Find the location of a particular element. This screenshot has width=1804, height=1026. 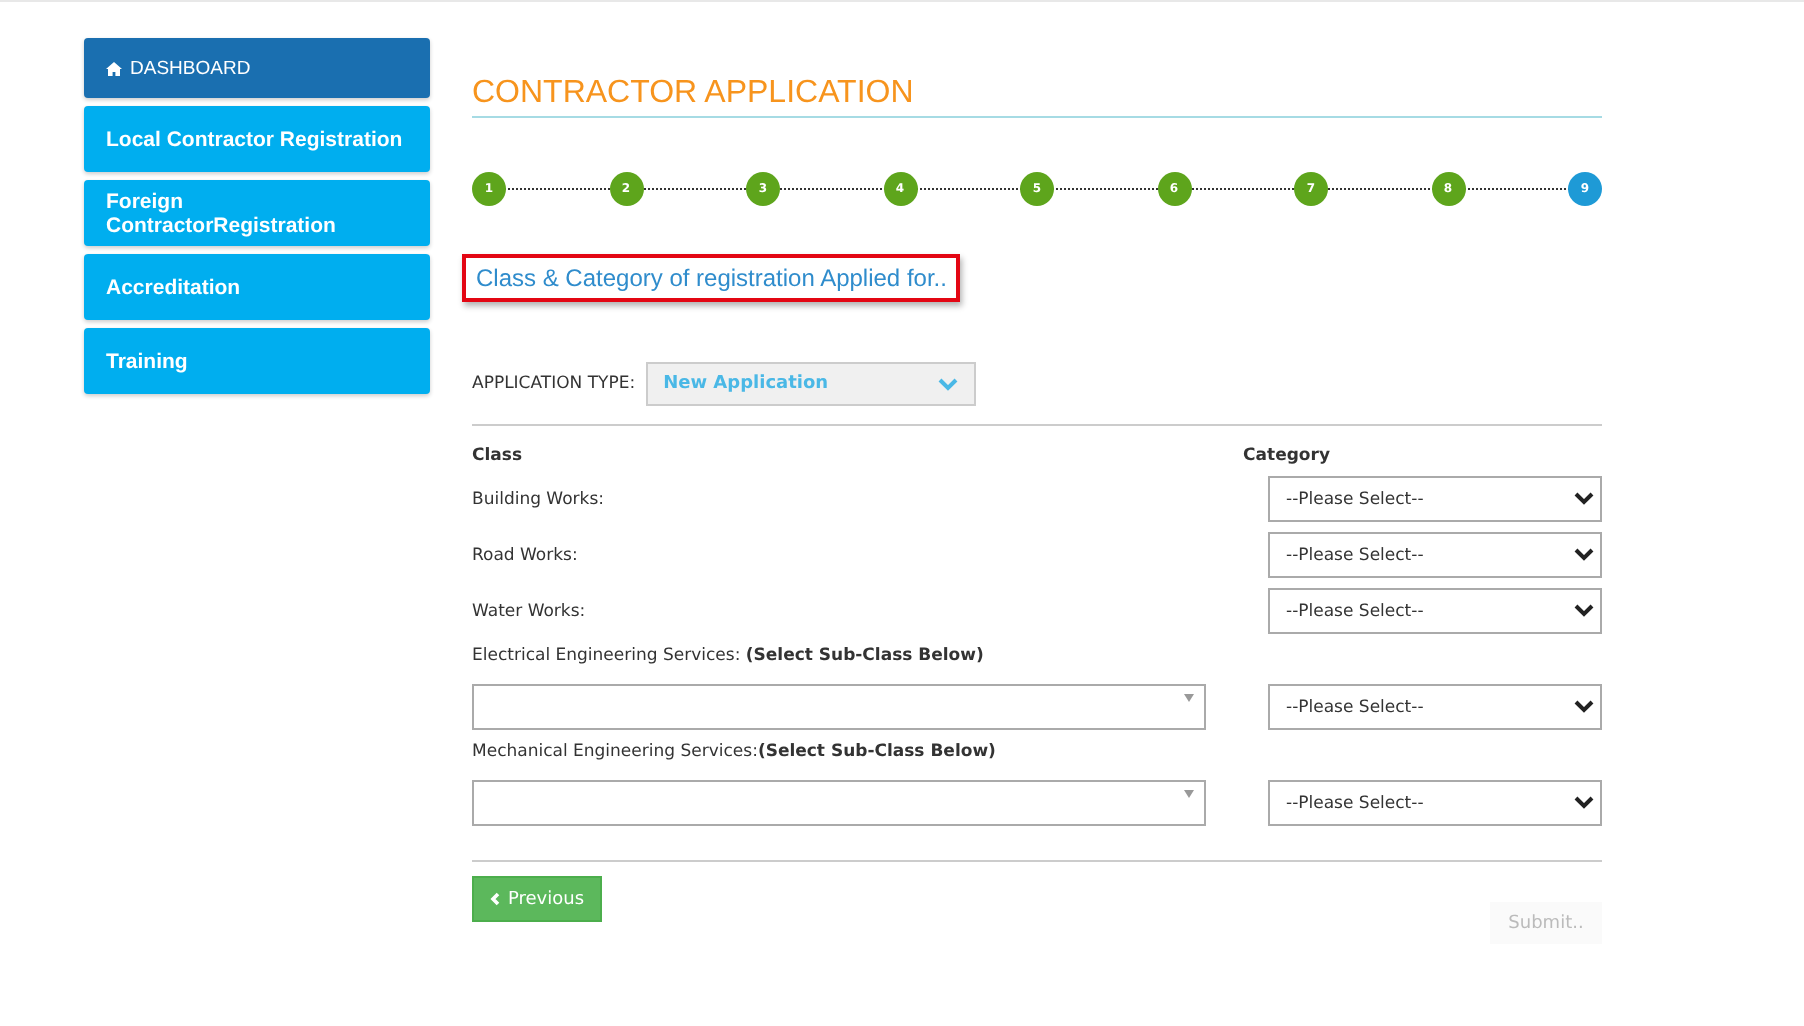

sidebar-item: Local Contractor Registration is located at coordinates (257, 139).